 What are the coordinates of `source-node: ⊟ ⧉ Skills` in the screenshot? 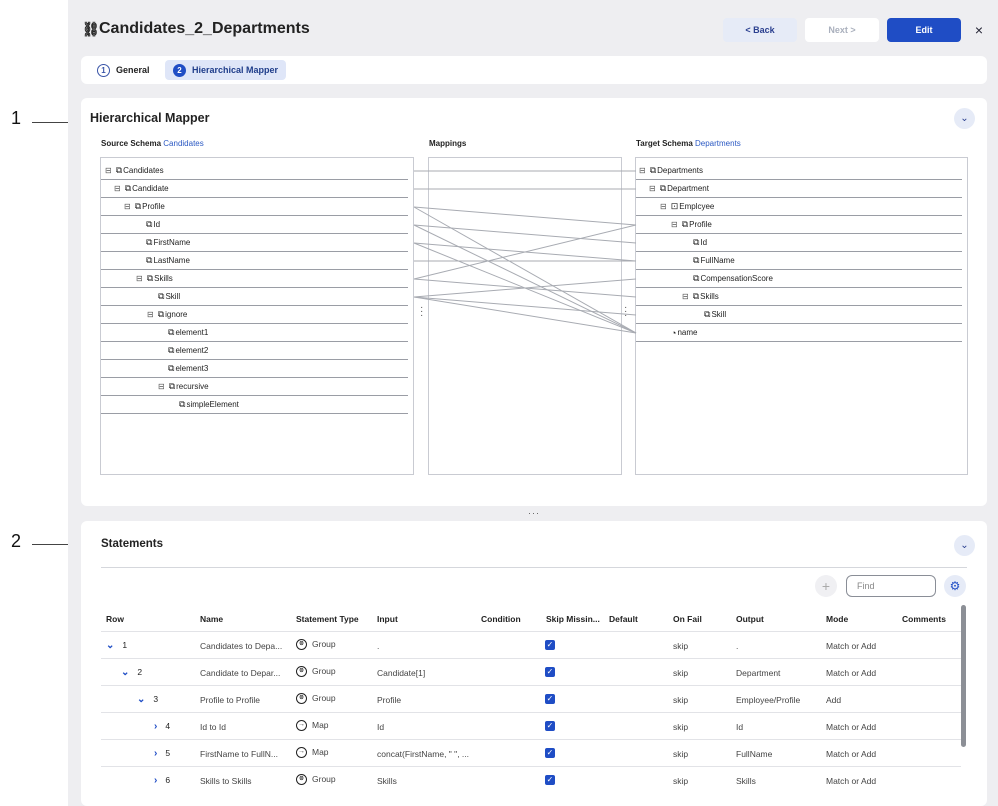 It's located at (254, 279).